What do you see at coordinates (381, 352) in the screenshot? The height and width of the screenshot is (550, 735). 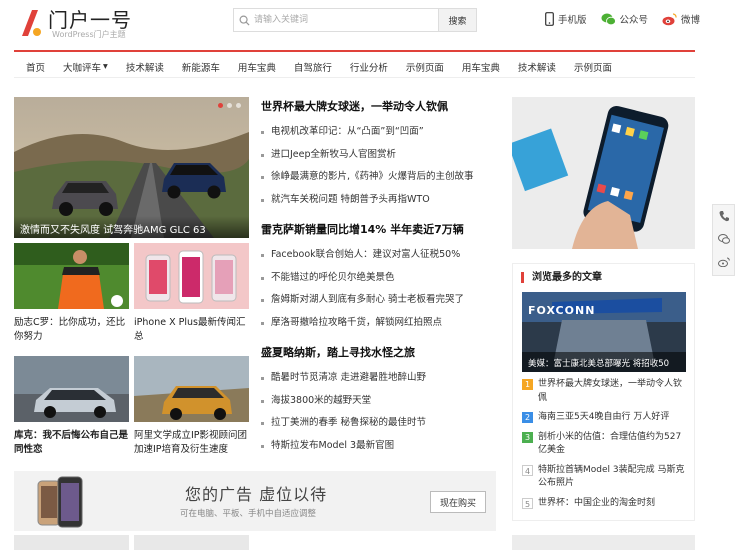 I see `headline: 盛夏略纳斯，踏上寻找水怪之旅` at bounding box center [381, 352].